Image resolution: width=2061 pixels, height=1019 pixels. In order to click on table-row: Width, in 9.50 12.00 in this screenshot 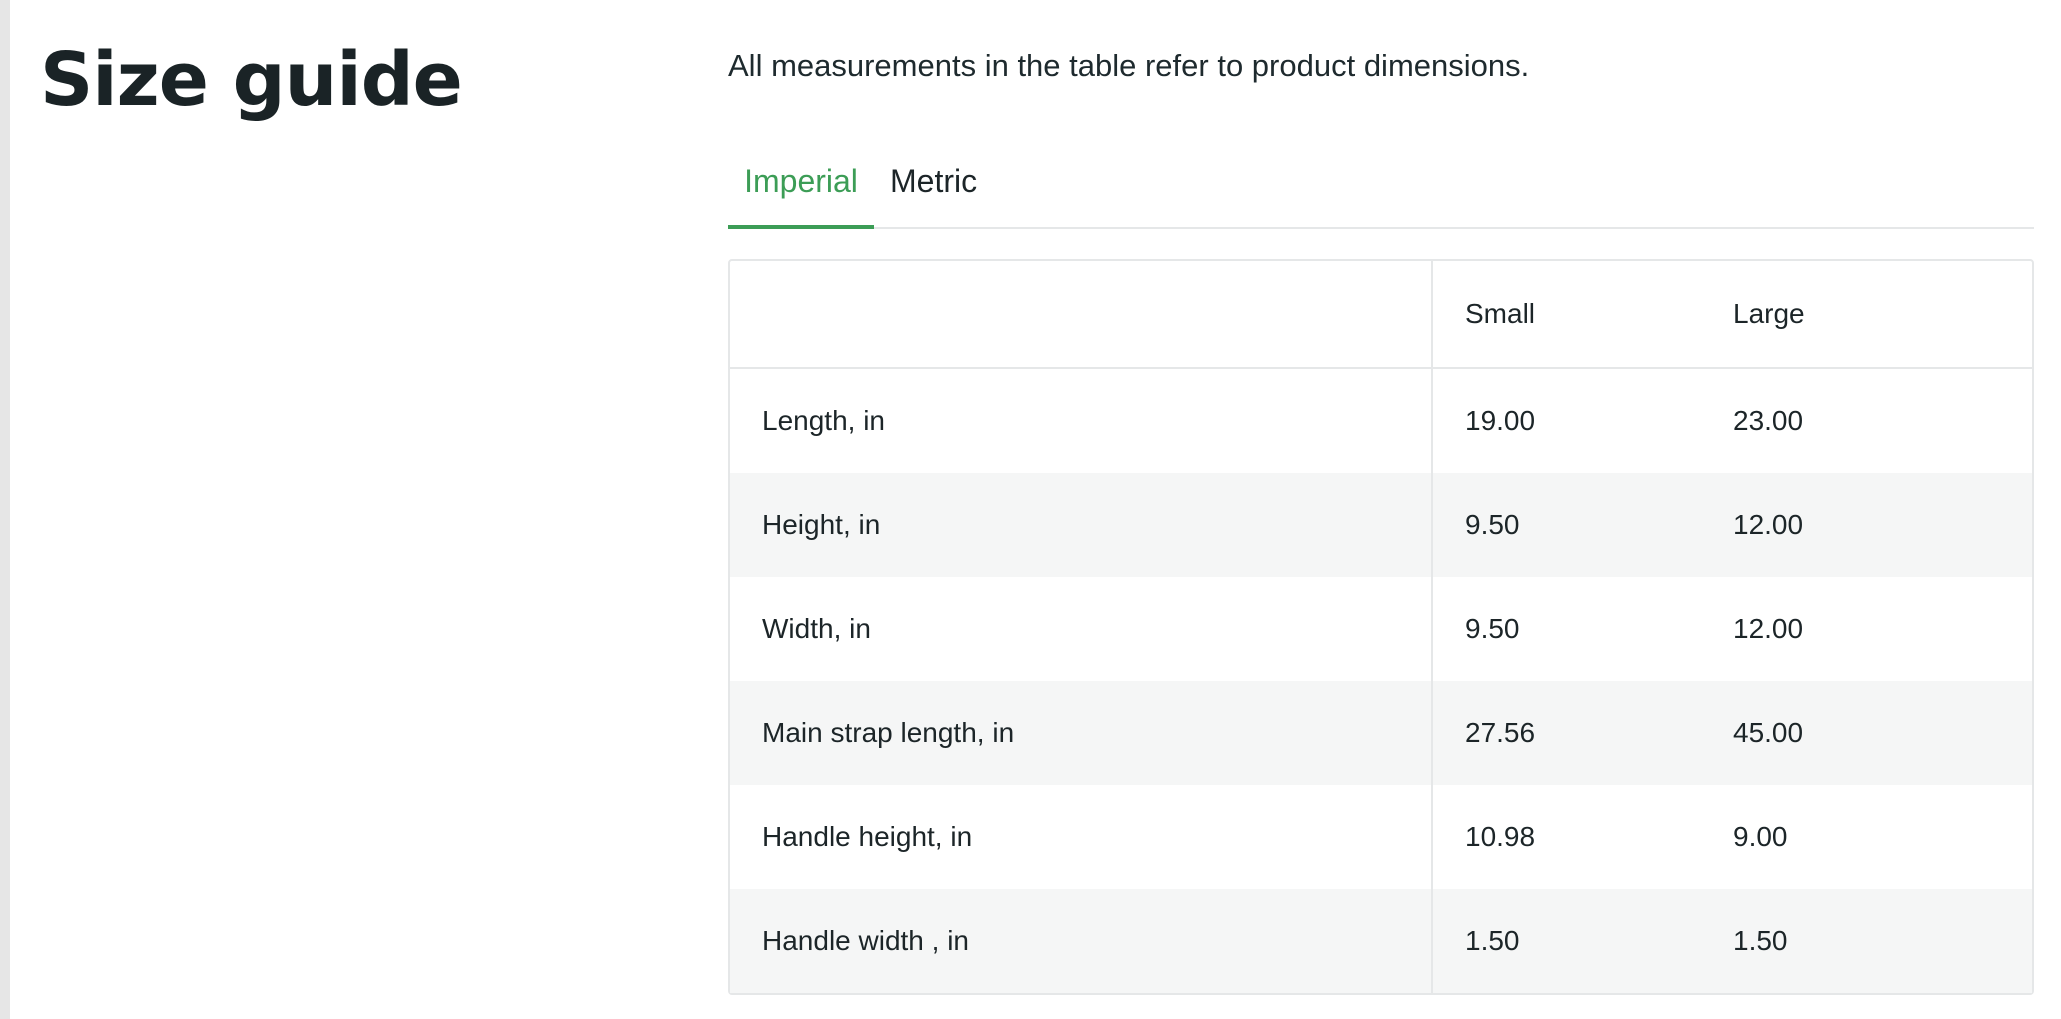, I will do `click(1381, 629)`.